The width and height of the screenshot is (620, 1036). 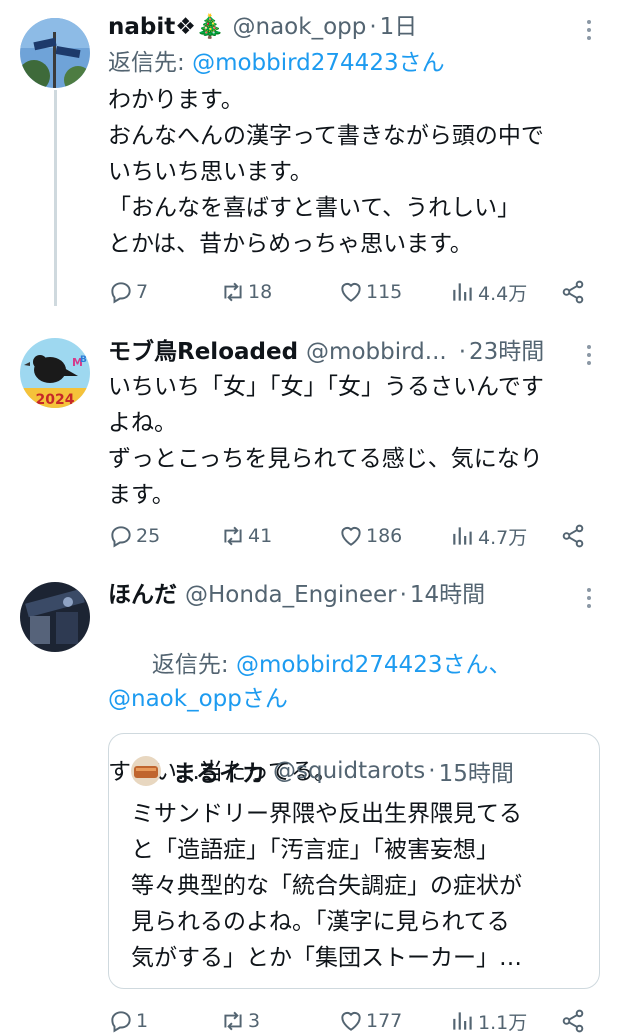 What do you see at coordinates (399, 27) in the screenshot?
I see `timestamp: 1日` at bounding box center [399, 27].